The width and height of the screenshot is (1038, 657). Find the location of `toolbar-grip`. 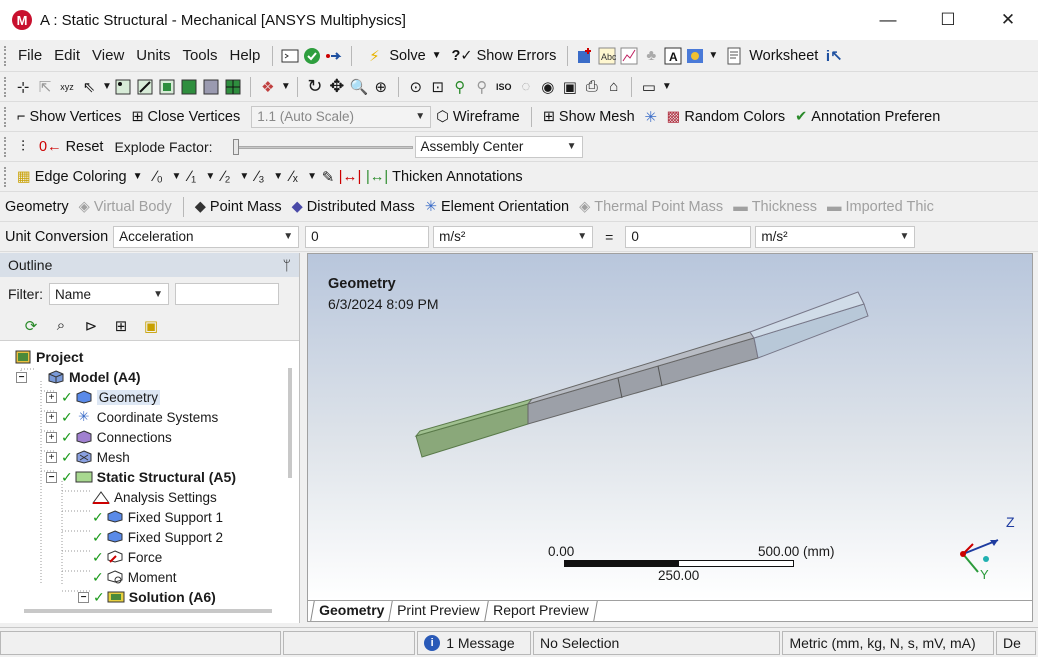

toolbar-grip is located at coordinates (6, 55).